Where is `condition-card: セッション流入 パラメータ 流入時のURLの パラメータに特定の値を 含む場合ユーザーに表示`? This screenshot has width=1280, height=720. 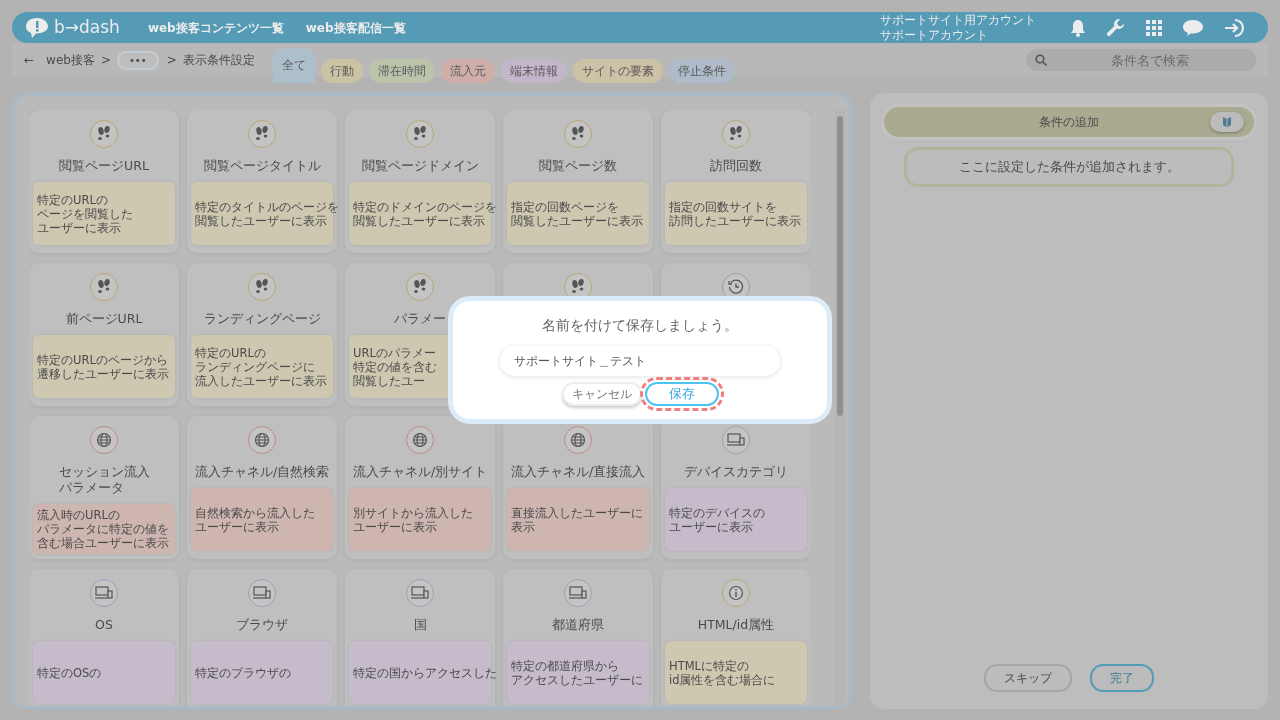 condition-card: セッション流入 パラメータ 流入時のURLの パラメータに特定の値を 含む場合ユーザーに表示 is located at coordinates (104, 487).